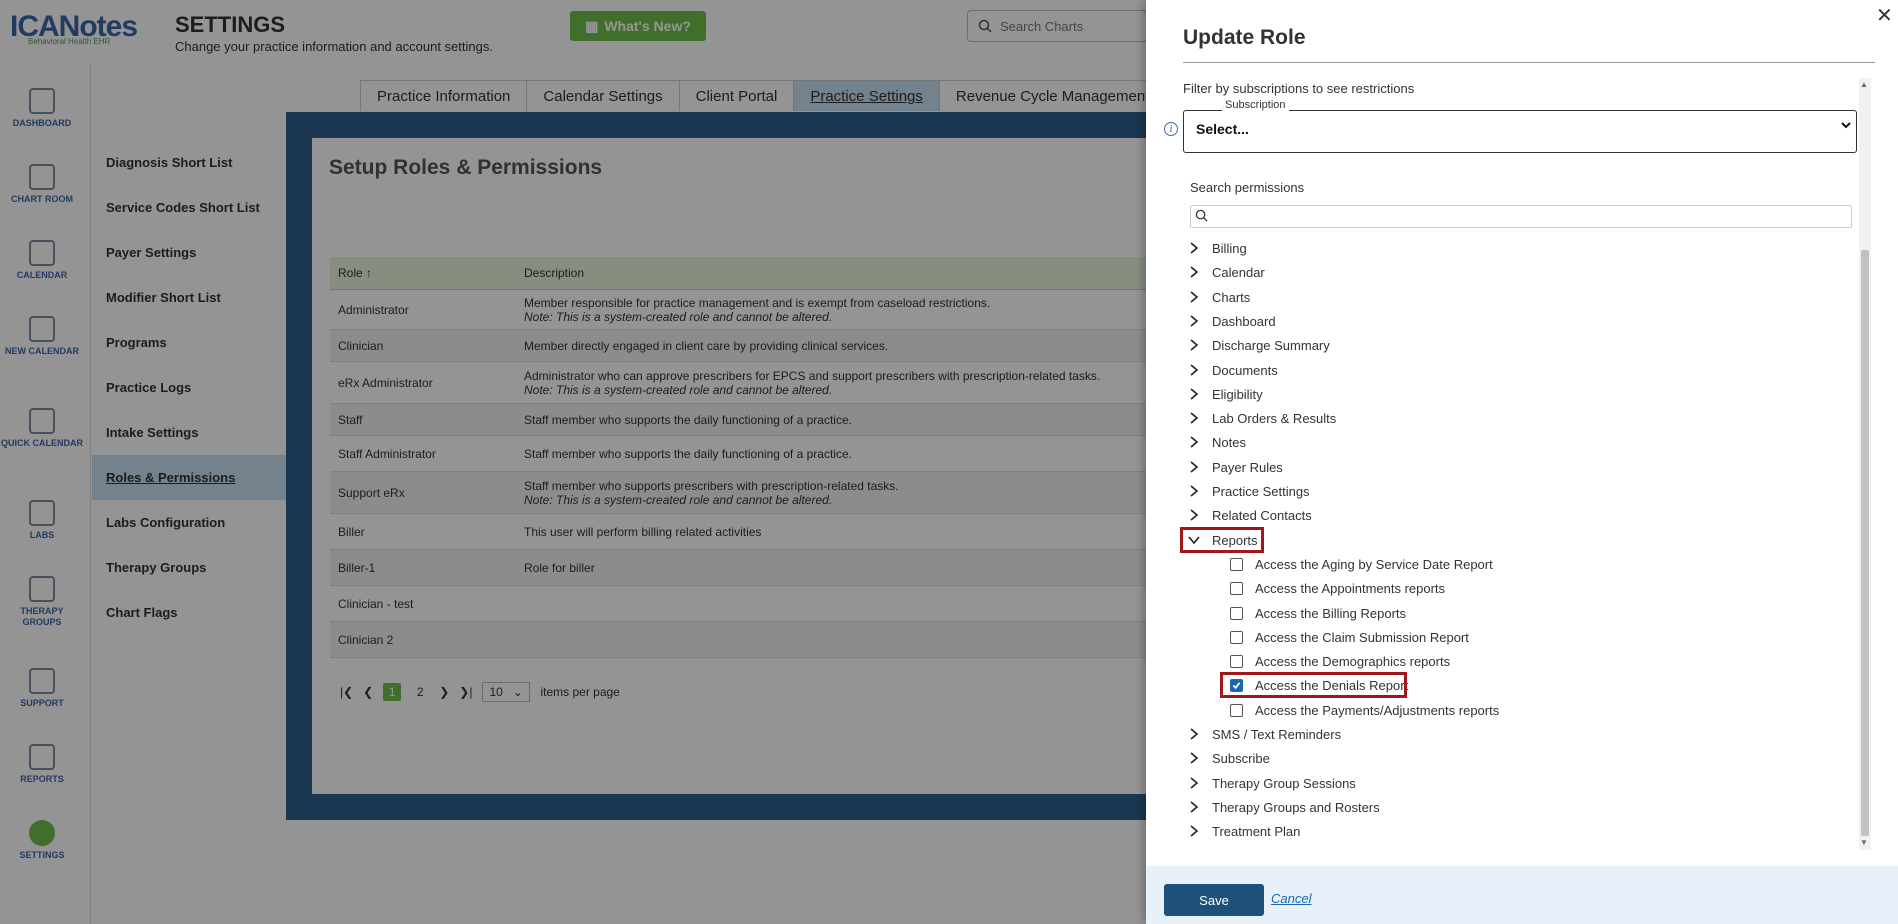 This screenshot has height=924, width=1898. I want to click on report-permission-item: Access the Payments/Adjustments reports, so click(1364, 710).